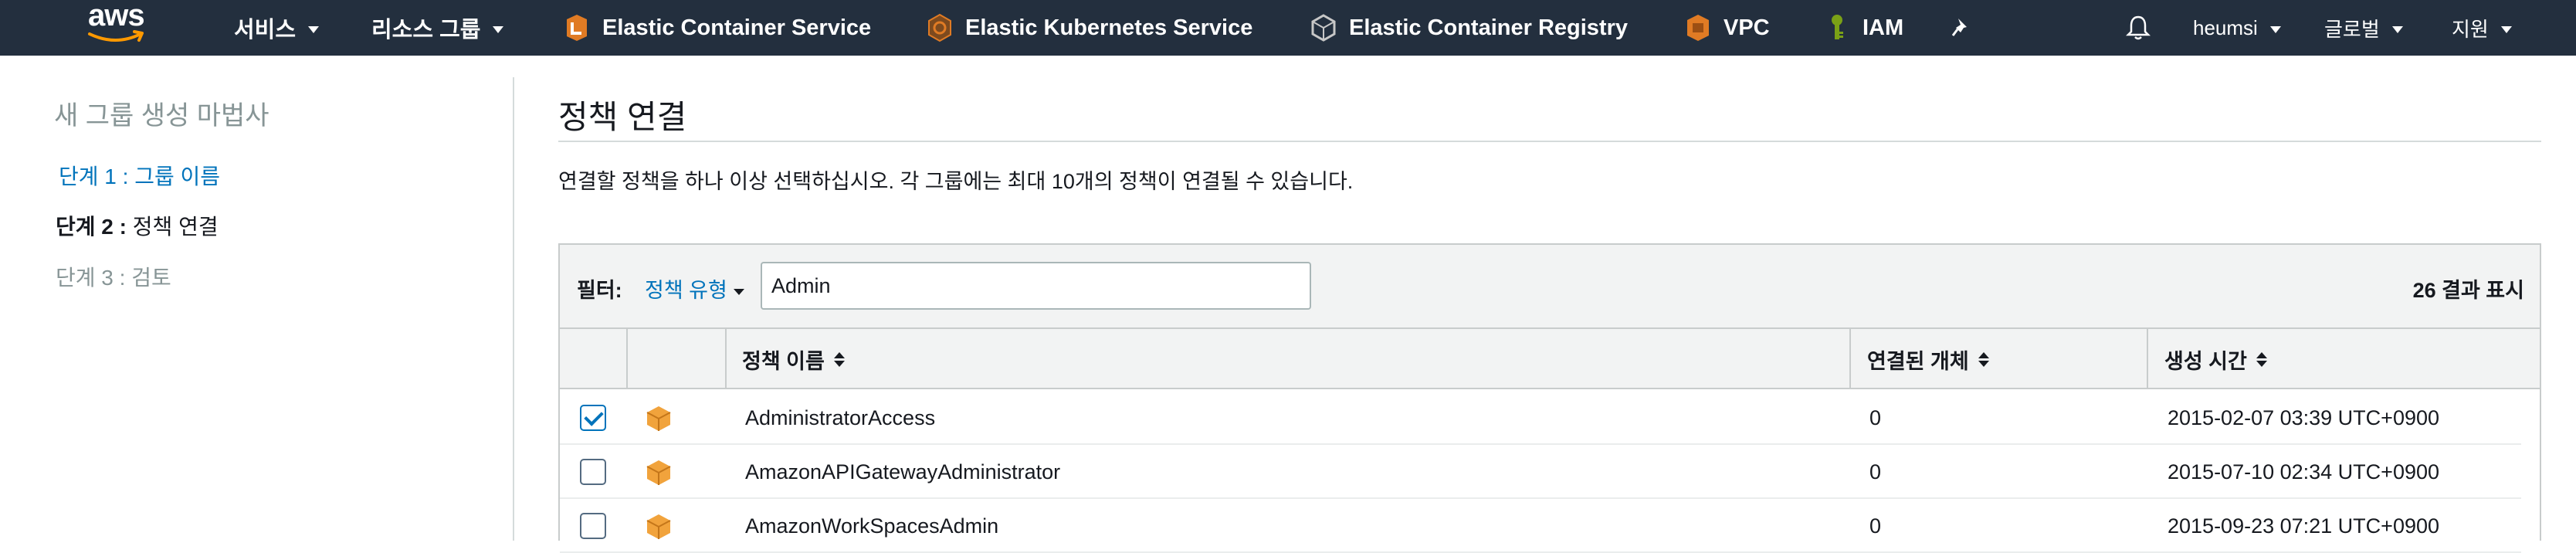 The height and width of the screenshot is (553, 2576). Describe the element at coordinates (902, 472) in the screenshot. I see `policy-name-link: AmazonAPIGatewayAdministrator` at that location.